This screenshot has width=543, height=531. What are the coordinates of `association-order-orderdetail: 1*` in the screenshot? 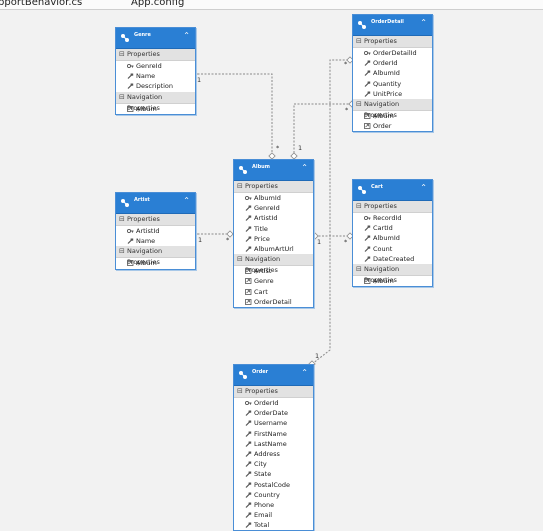 It's located at (331, 212).